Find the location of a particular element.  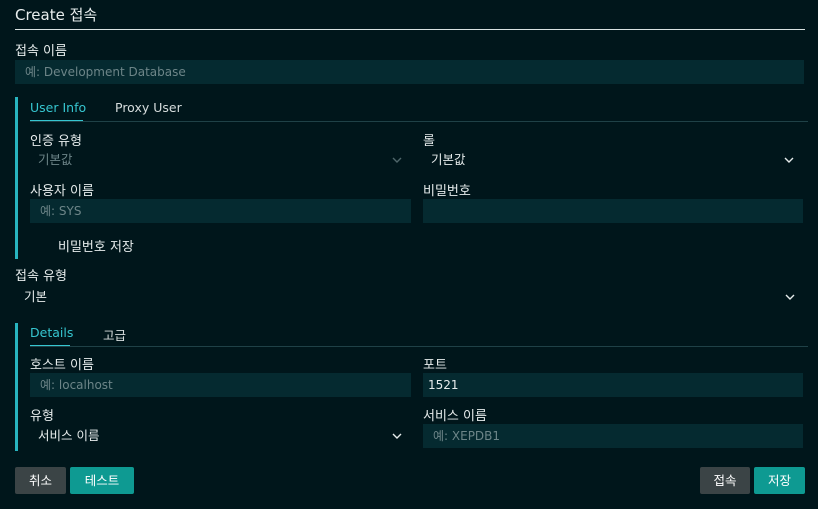

test-button: 테스트 is located at coordinates (102, 480).